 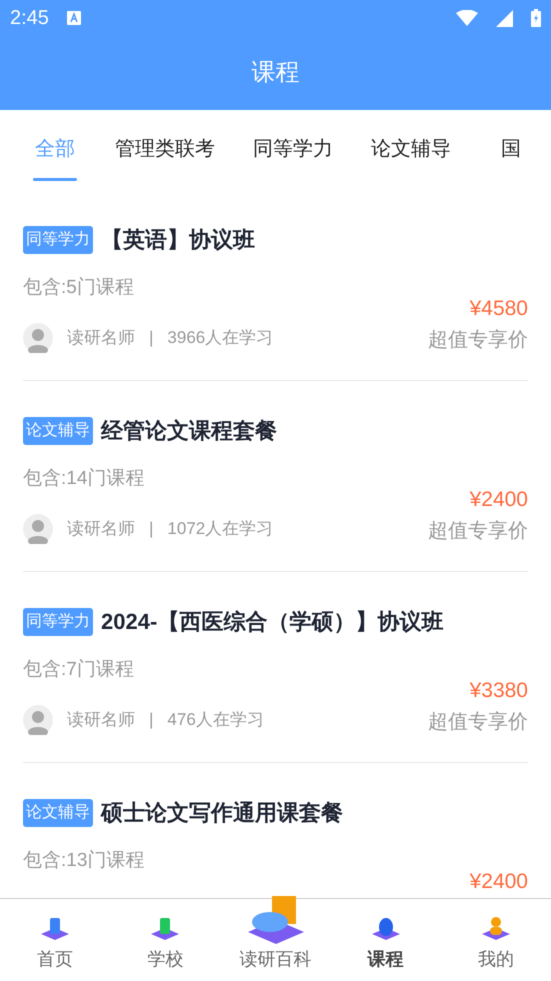 What do you see at coordinates (275, 940) in the screenshot?
I see `nav-tab: 读研百科` at bounding box center [275, 940].